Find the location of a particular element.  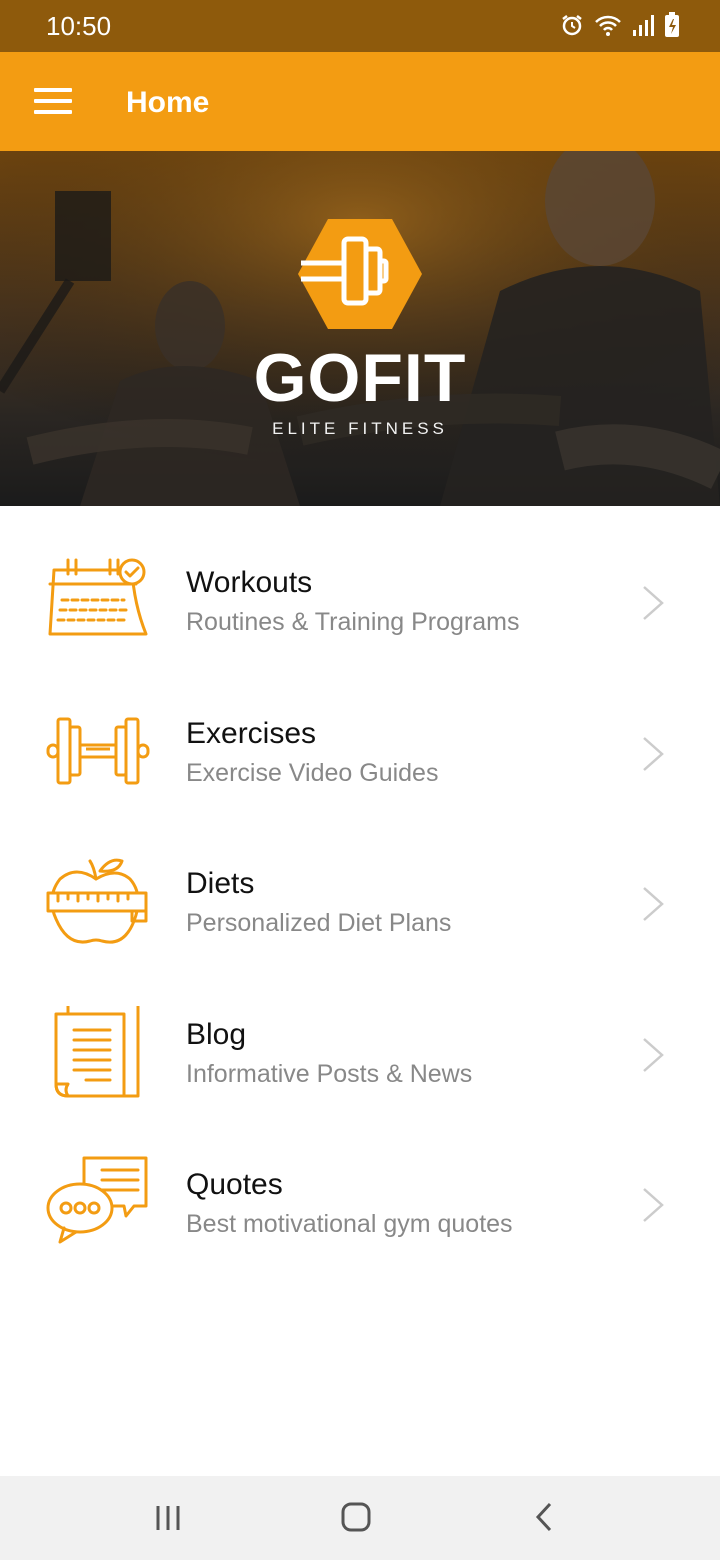

menu-item-workouts: Workouts Routines & Training Programs is located at coordinates (360, 581).